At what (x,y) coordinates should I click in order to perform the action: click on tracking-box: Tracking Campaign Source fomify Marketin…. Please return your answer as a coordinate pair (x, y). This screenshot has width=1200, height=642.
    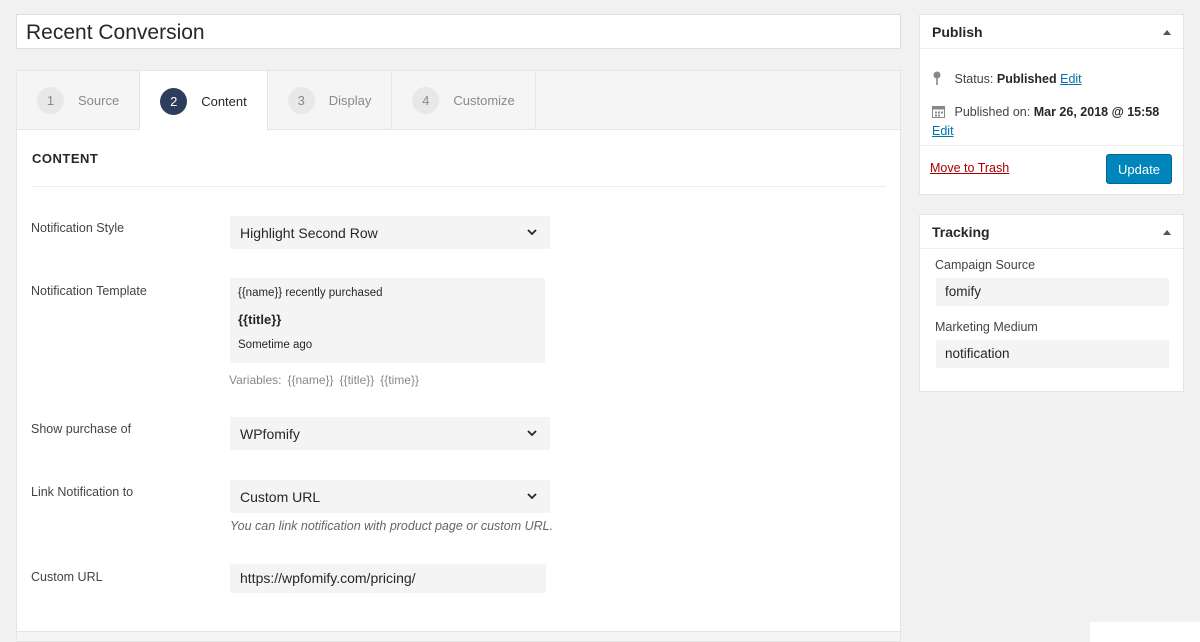
    Looking at the image, I should click on (1051, 303).